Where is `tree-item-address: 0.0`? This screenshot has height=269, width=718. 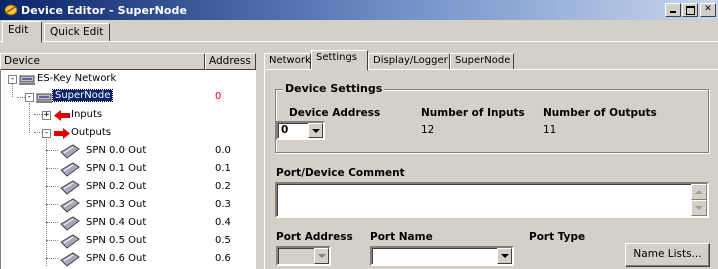
tree-item-address: 0.0 is located at coordinates (223, 150).